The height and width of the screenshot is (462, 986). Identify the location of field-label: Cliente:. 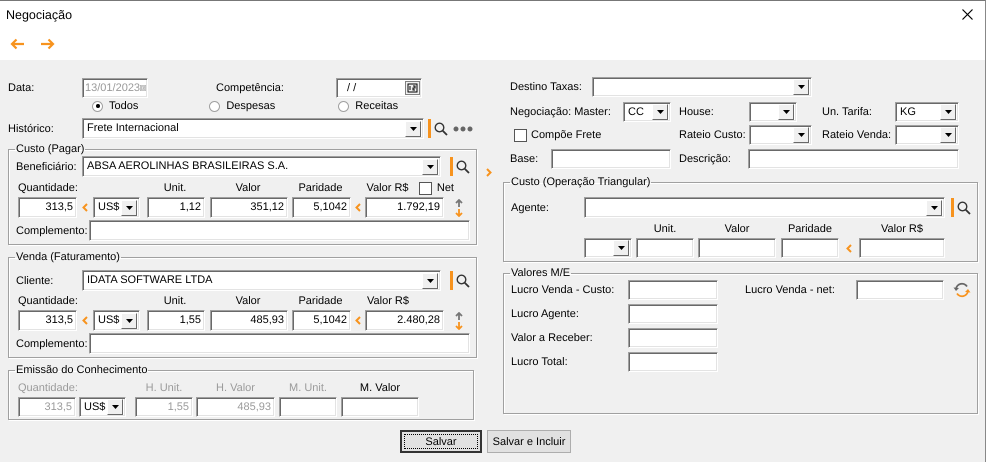
(35, 280).